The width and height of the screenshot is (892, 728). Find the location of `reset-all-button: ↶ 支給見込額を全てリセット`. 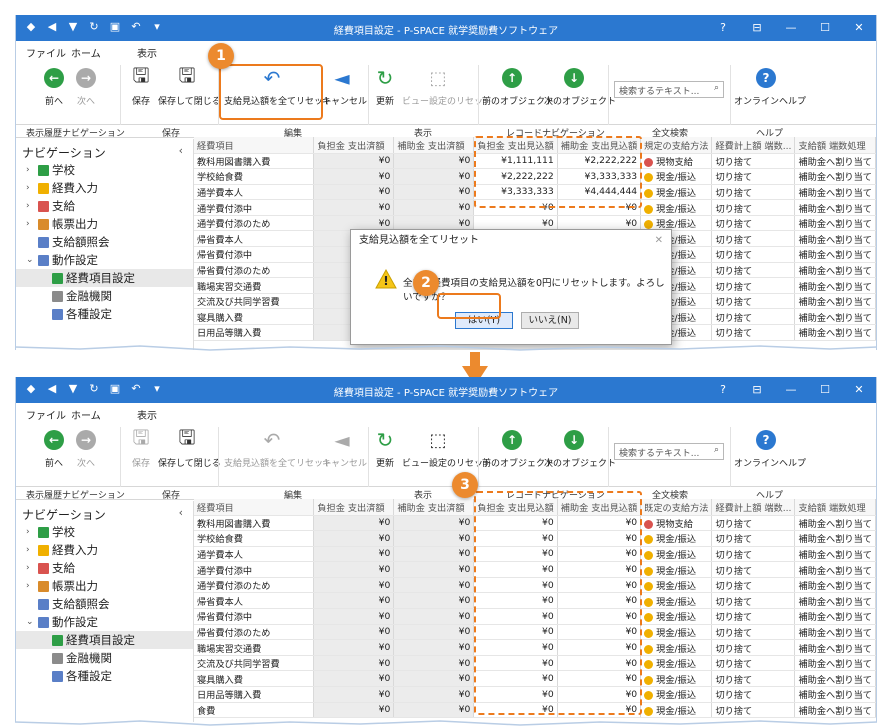

reset-all-button: ↶ 支給見込額を全てリセット is located at coordinates (278, 448).